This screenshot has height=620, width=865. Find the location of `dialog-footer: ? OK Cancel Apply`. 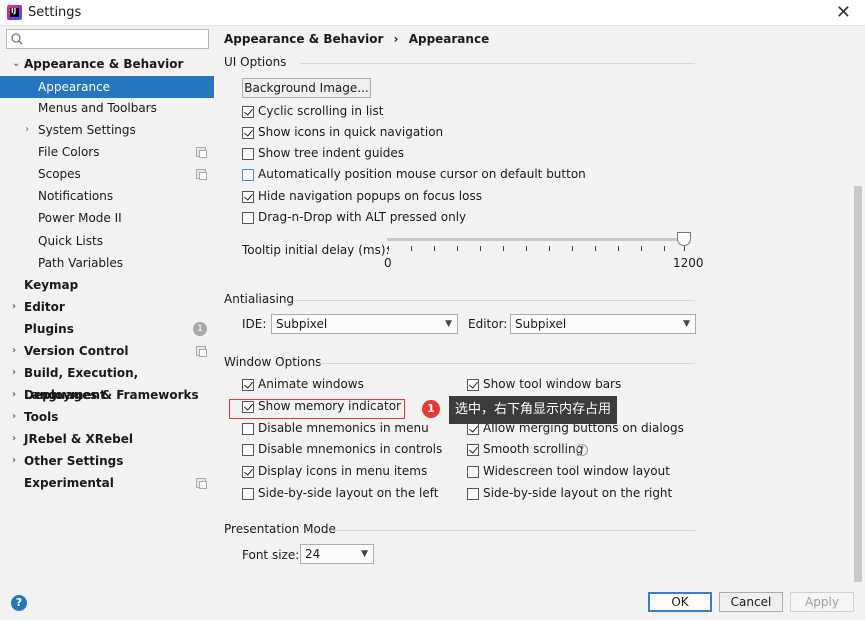

dialog-footer: ? OK Cancel Apply is located at coordinates (432, 601).